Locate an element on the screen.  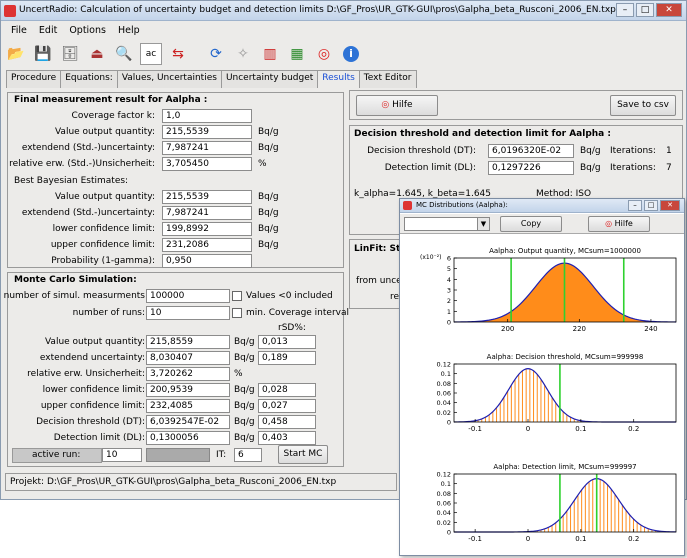
hilfe-button: ◎ Hilfe is located at coordinates (397, 105).